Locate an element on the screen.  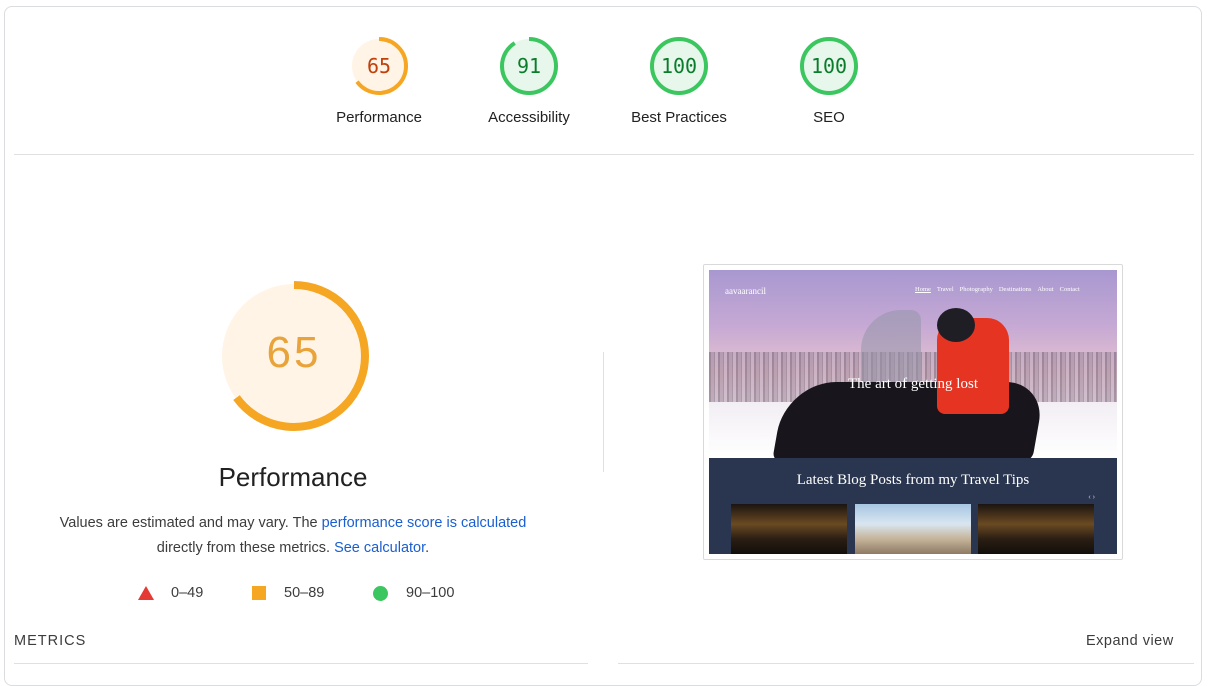
site-nav-item: About is located at coordinates (1045, 289).